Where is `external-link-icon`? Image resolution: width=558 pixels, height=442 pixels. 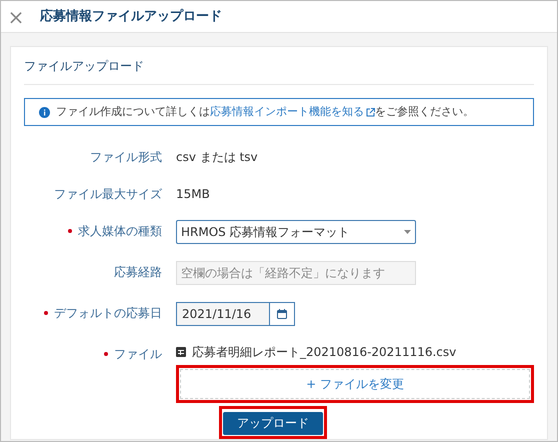
external-link-icon is located at coordinates (370, 112).